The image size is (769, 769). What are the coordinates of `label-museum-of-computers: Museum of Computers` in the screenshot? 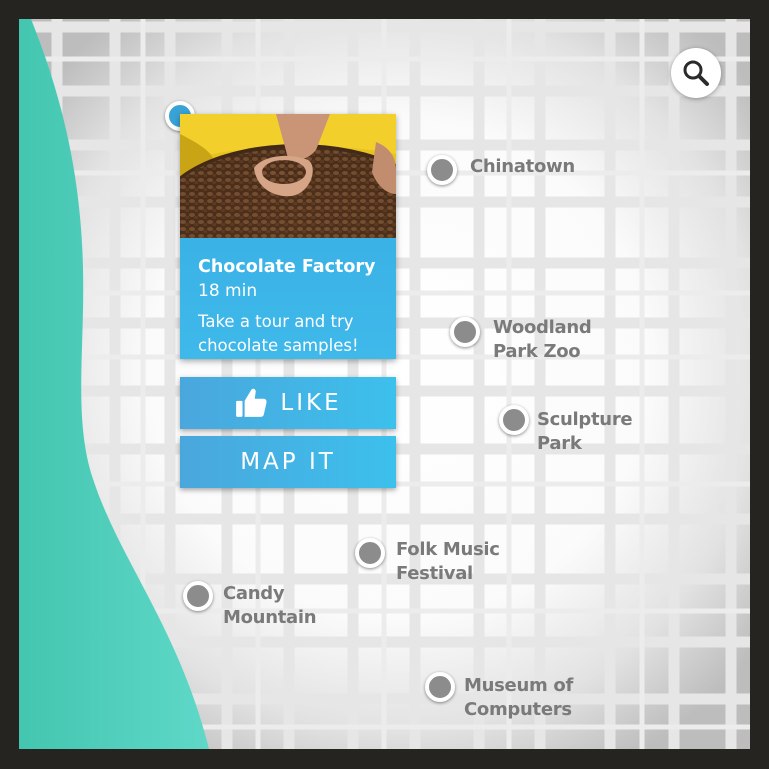 It's located at (518, 698).